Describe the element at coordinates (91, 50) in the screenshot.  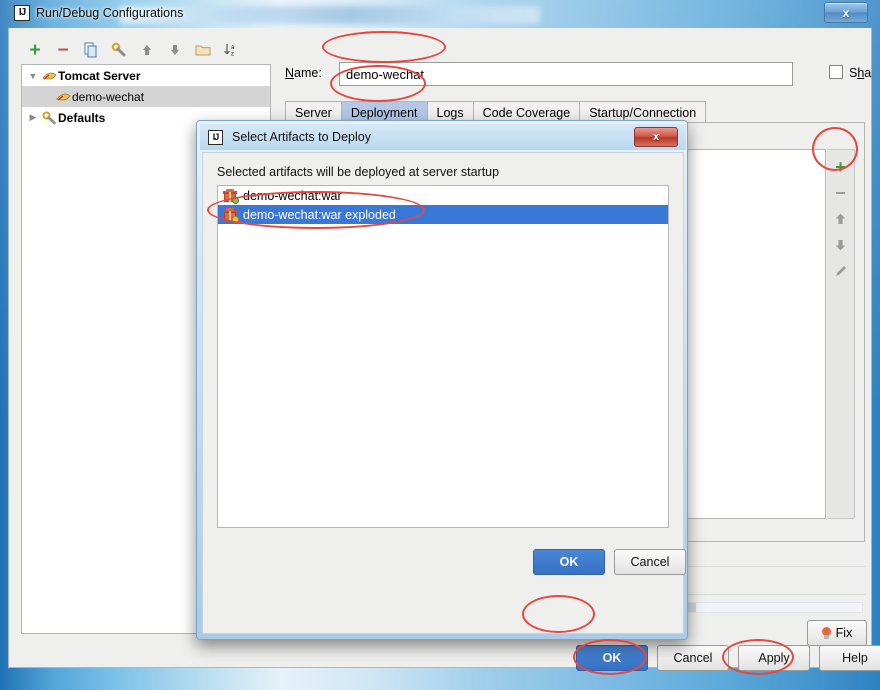
I see `copy-configuration-icon` at that location.